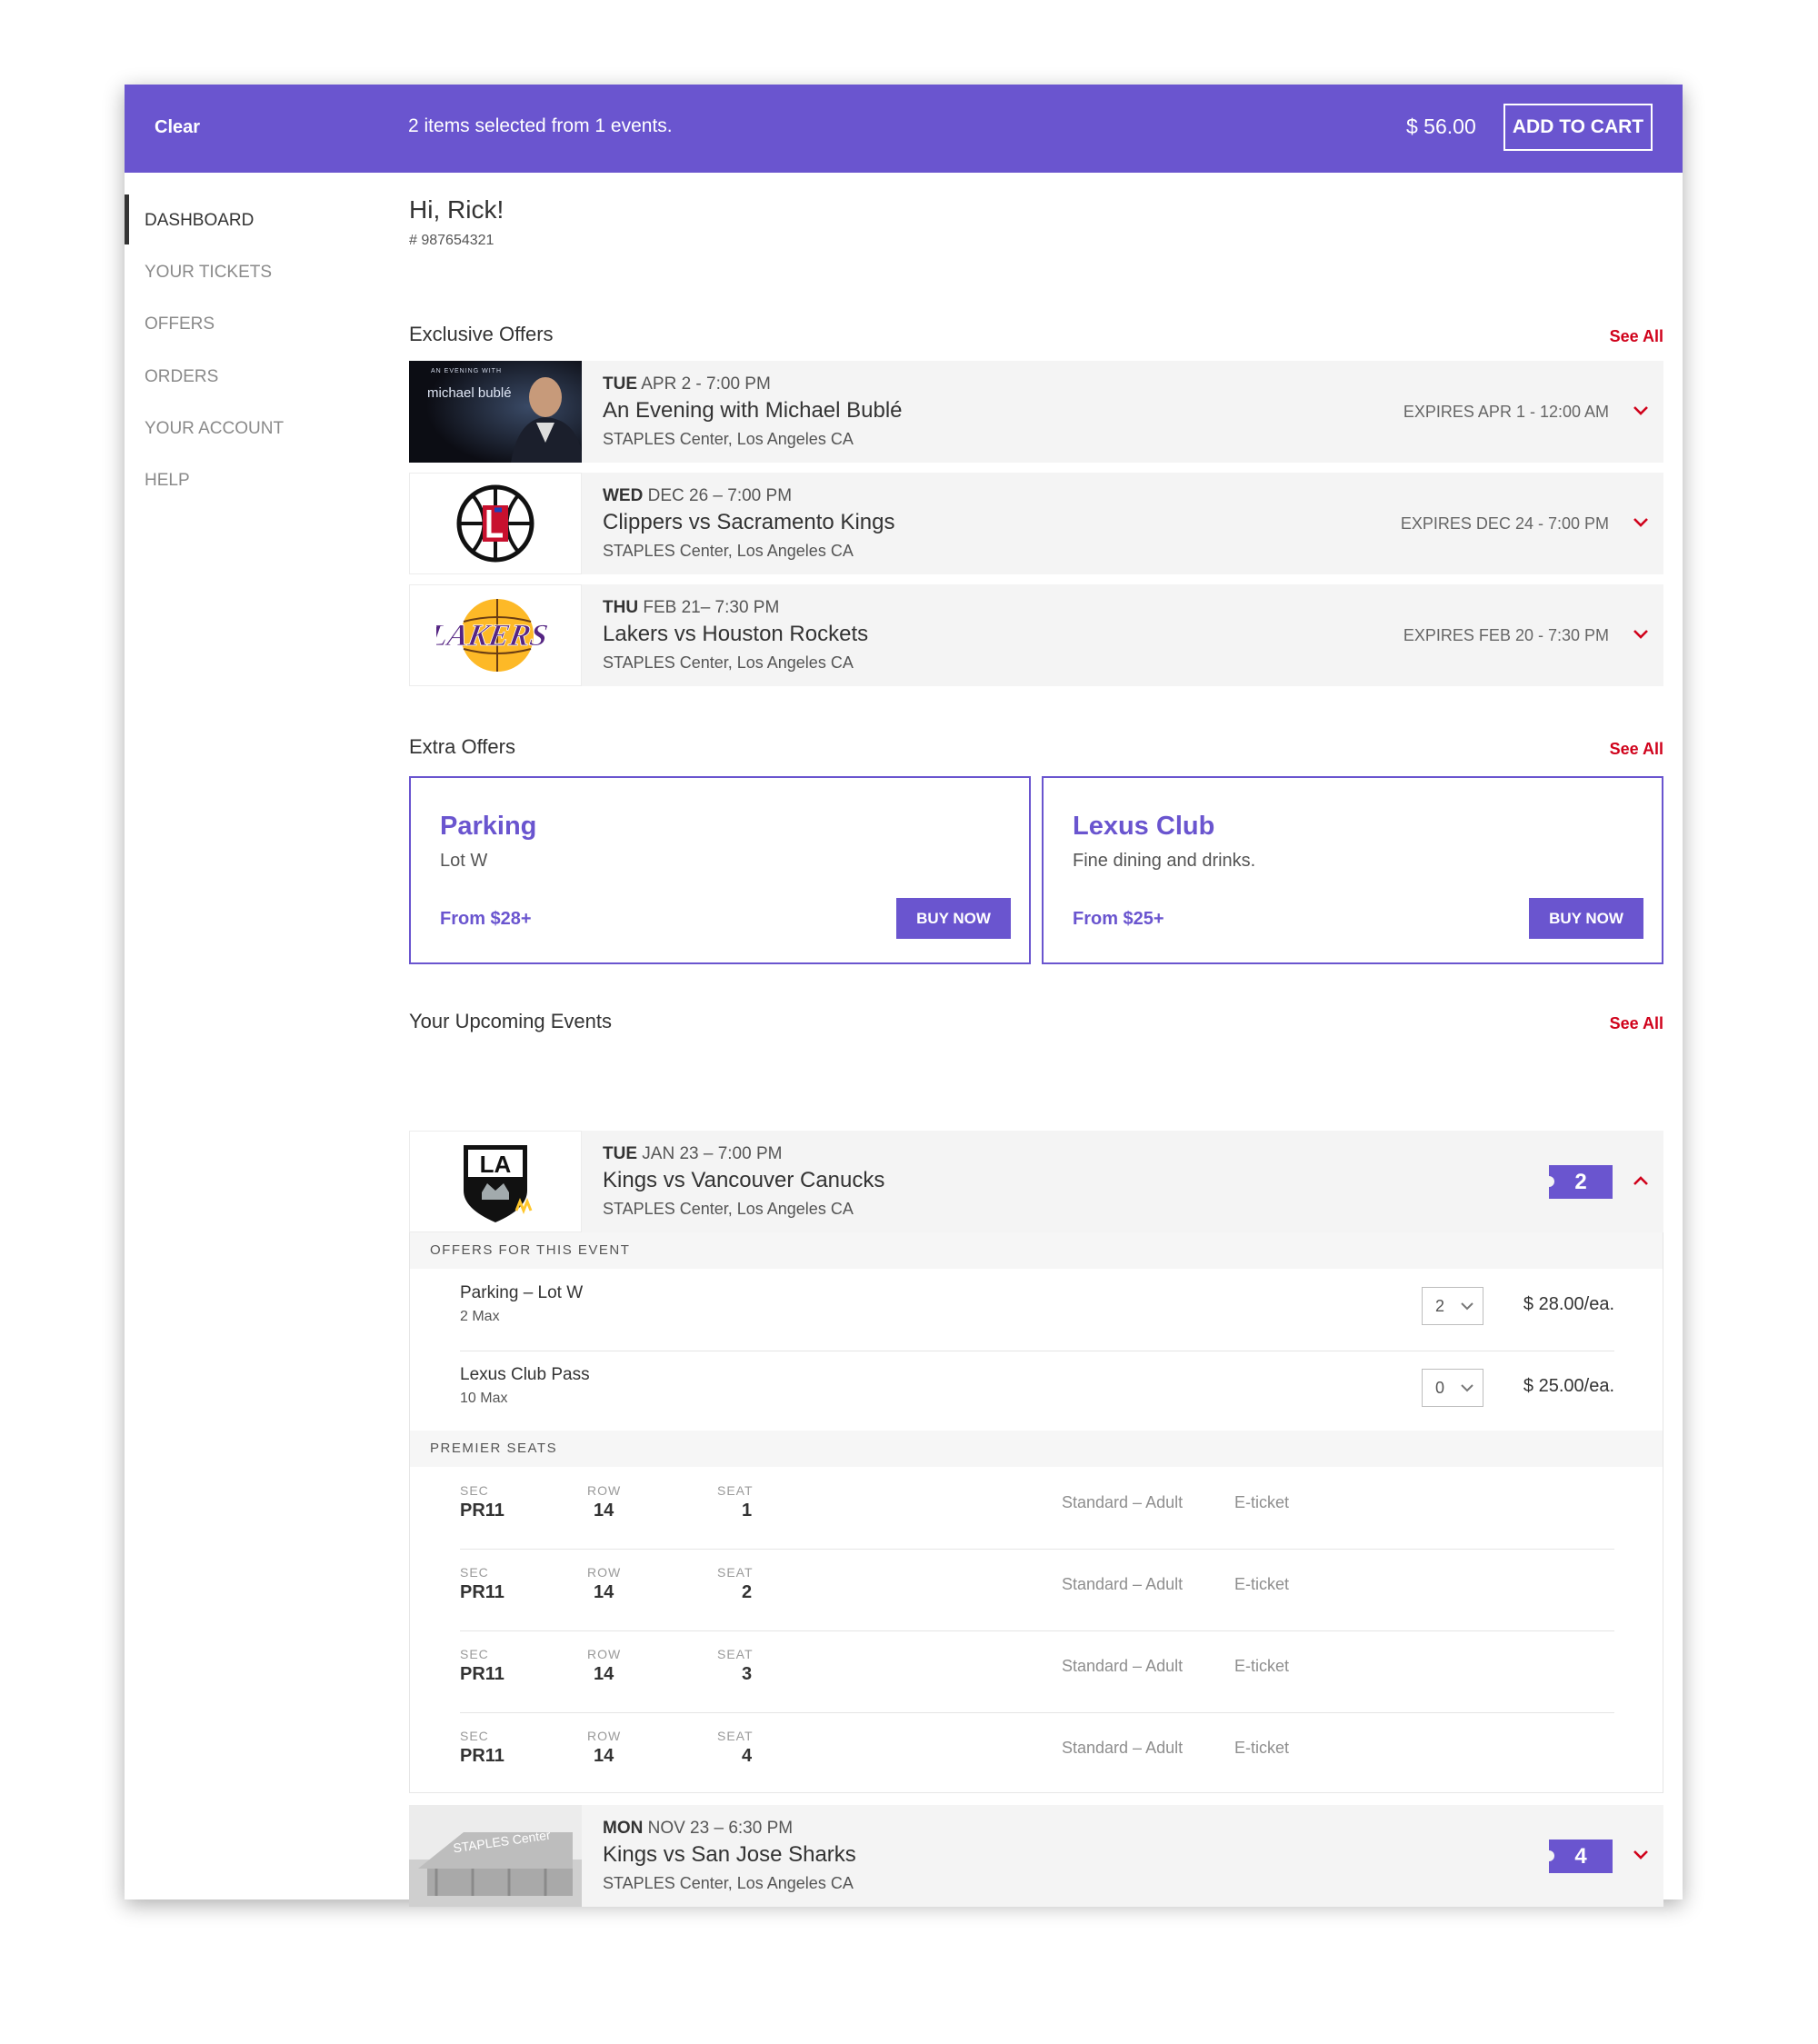  I want to click on premier-seats-header: PREMIER SEATS, so click(1037, 1449).